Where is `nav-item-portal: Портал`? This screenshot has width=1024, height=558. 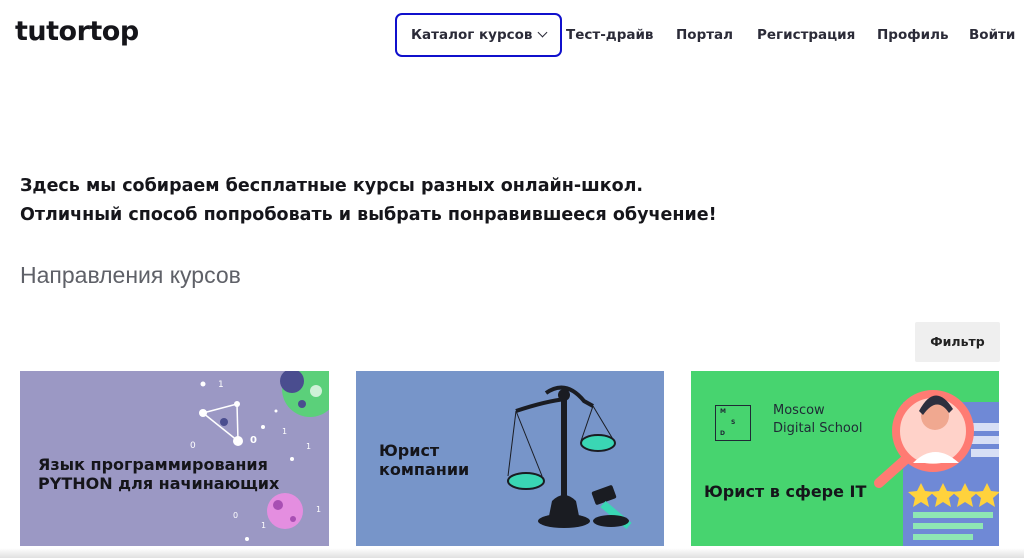
nav-item-portal: Портал is located at coordinates (704, 35).